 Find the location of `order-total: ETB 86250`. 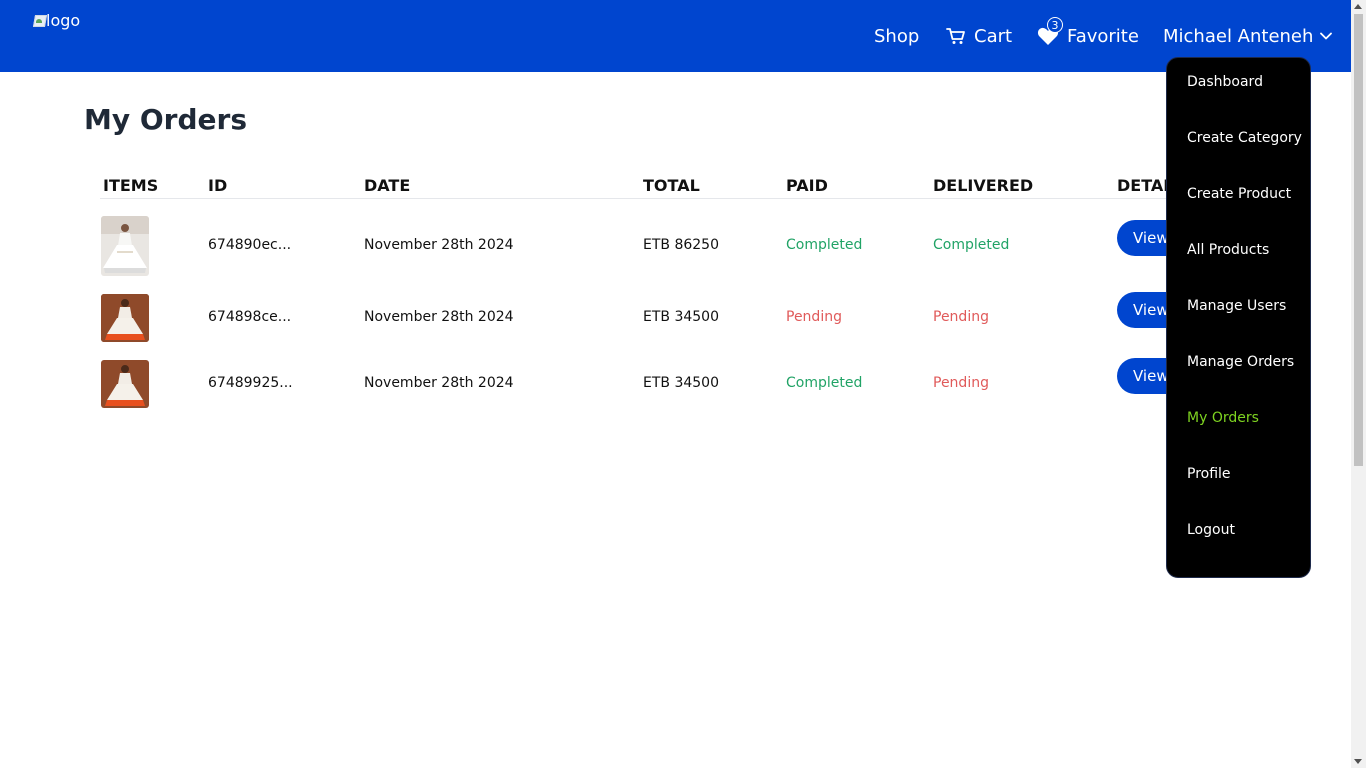

order-total: ETB 86250 is located at coordinates (681, 245).